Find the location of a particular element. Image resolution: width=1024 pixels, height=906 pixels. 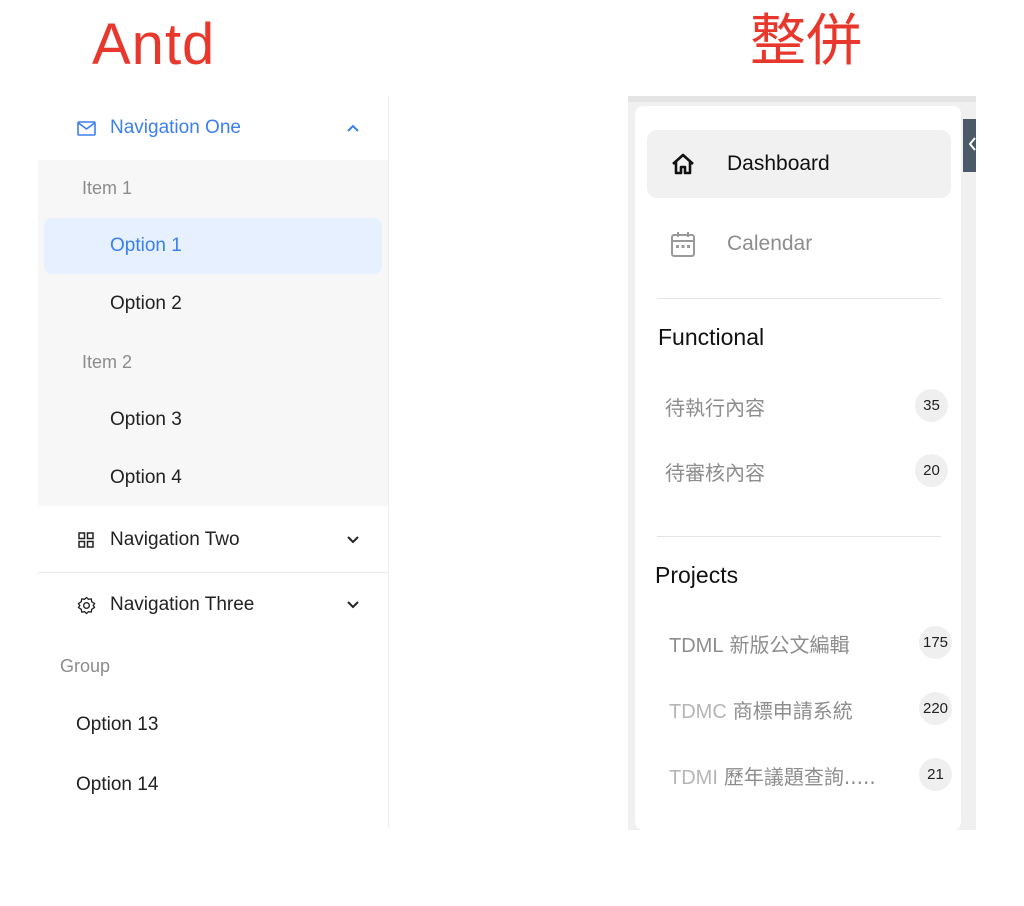

calendar-icon is located at coordinates (683, 244).